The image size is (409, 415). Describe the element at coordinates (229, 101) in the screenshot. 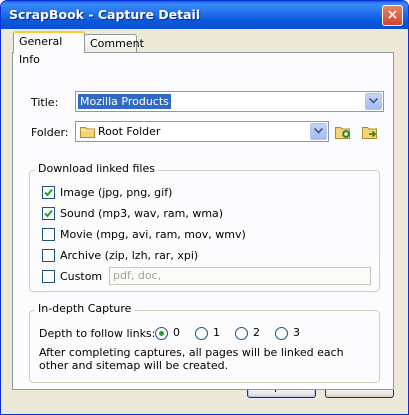

I see `title-combo: Mozilla Products` at that location.